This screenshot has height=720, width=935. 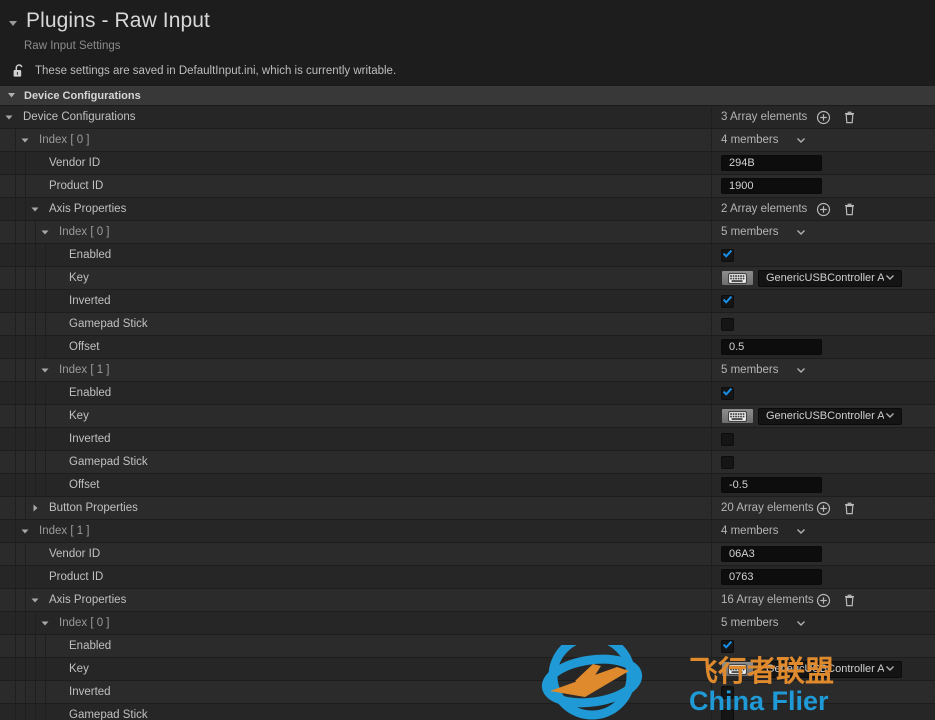 What do you see at coordinates (771, 163) in the screenshot?
I see `value-input: 294B` at bounding box center [771, 163].